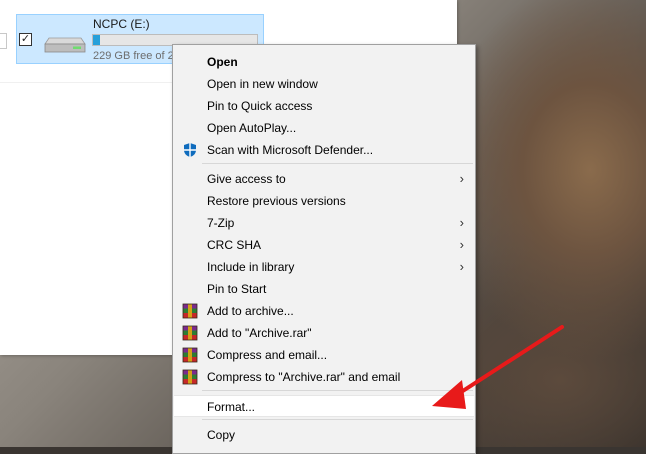  Describe the element at coordinates (96, 40) in the screenshot. I see `drive-usage-fill` at that location.